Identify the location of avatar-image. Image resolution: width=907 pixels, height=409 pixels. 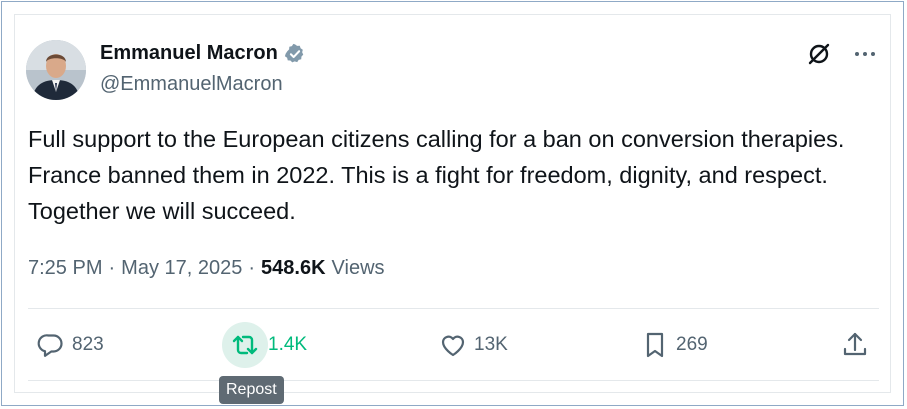
(56, 70).